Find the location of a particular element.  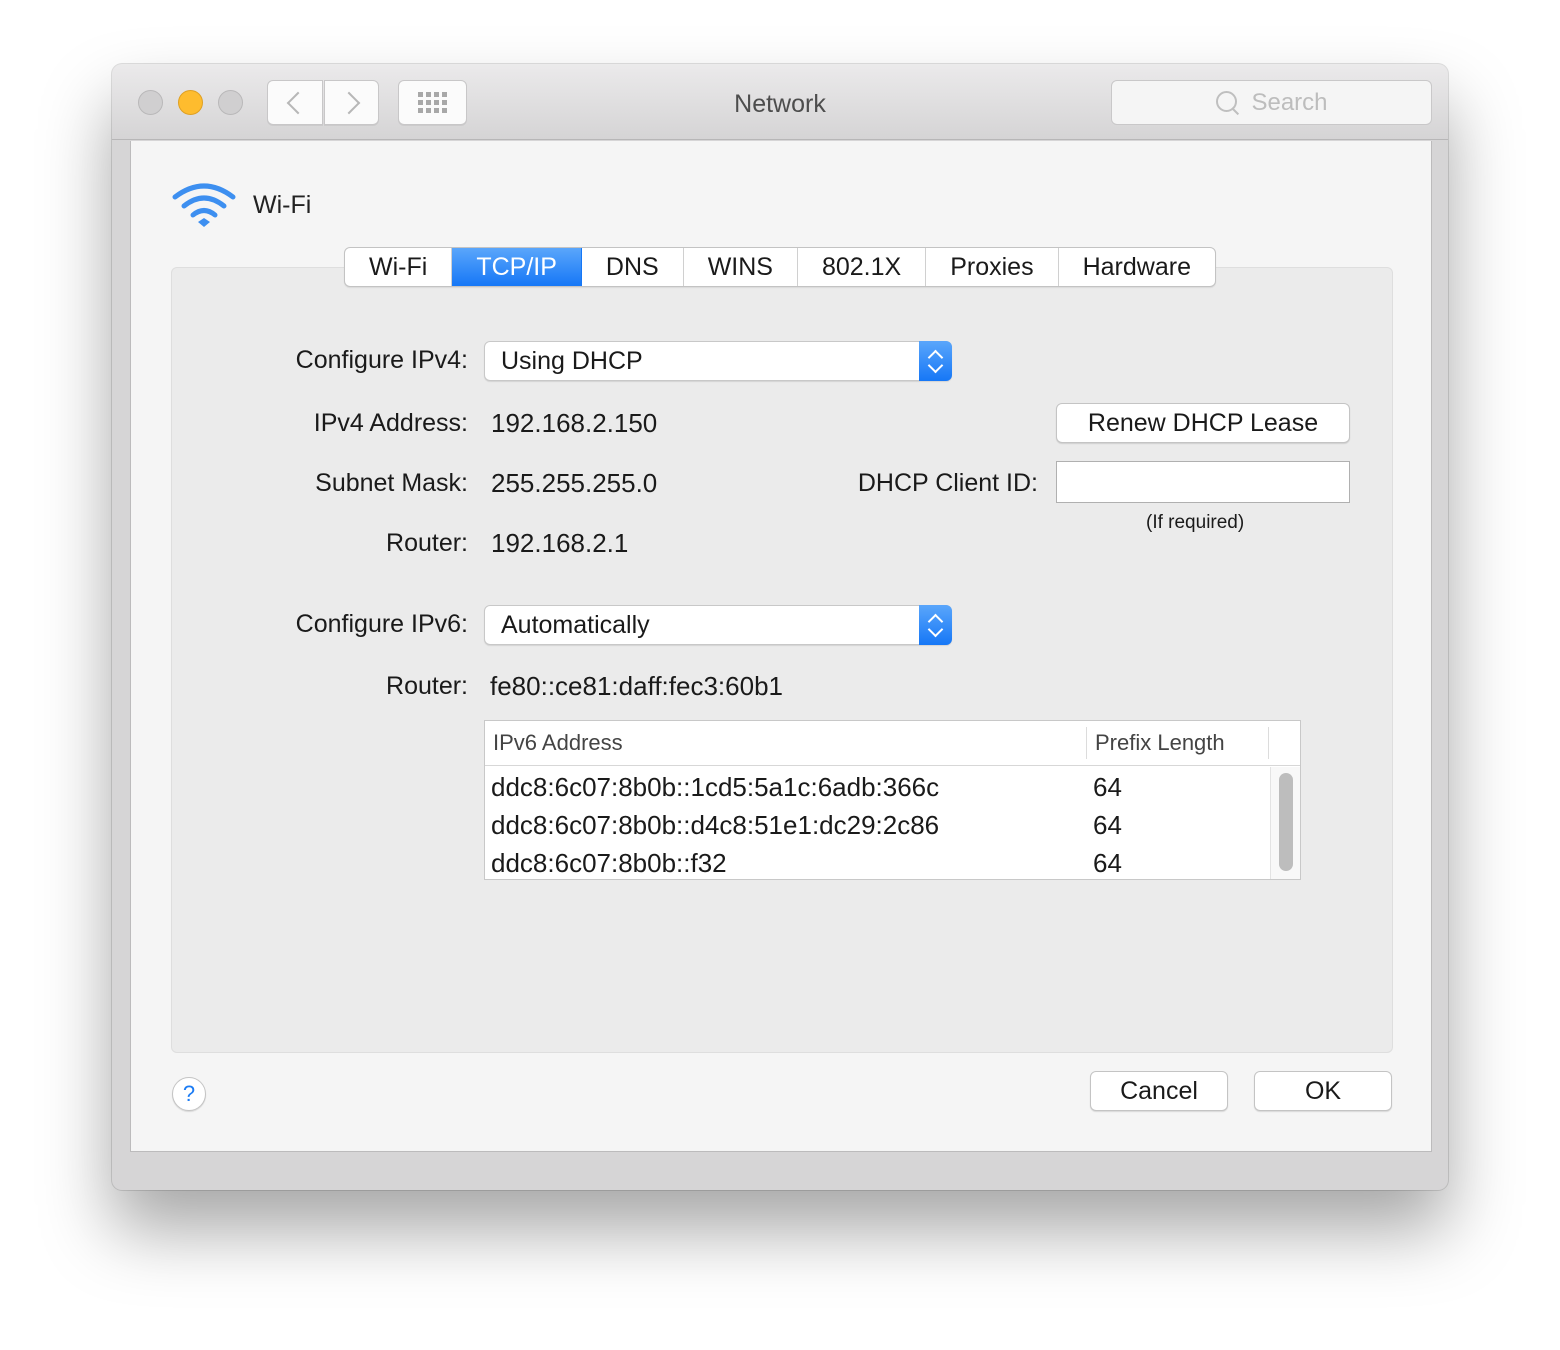

dhcp-client-id-hint: (If required) is located at coordinates (1195, 522).